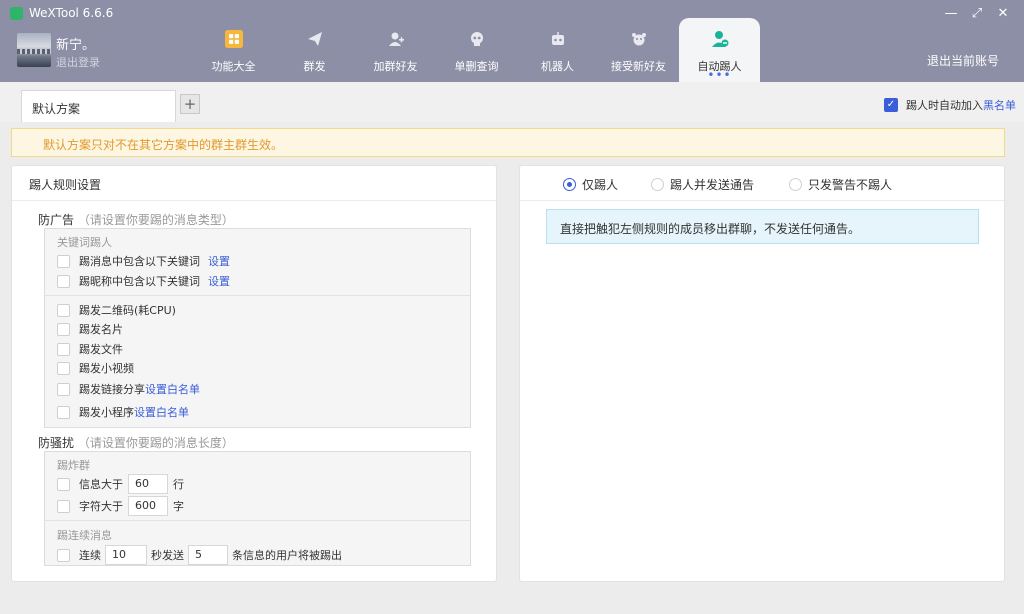 The image size is (1024, 614). What do you see at coordinates (120, 484) in the screenshot?
I see `msg-lines-row: 信息大于 60 行` at bounding box center [120, 484].